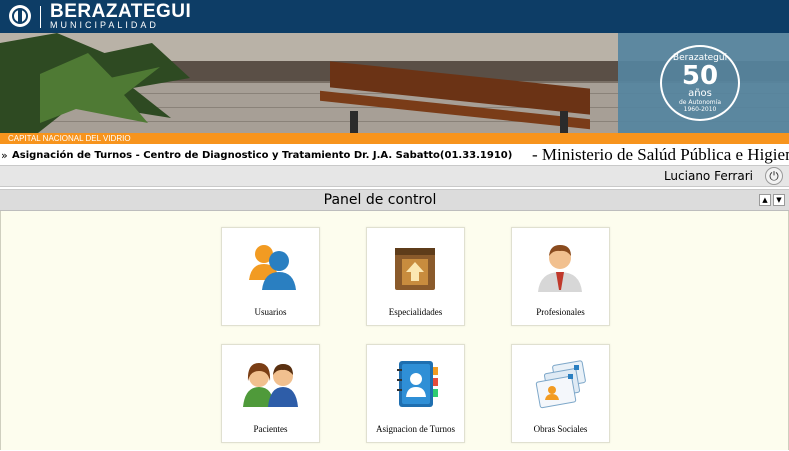 The image size is (789, 451). I want to click on tile-usuarios: Usuarios, so click(270, 276).